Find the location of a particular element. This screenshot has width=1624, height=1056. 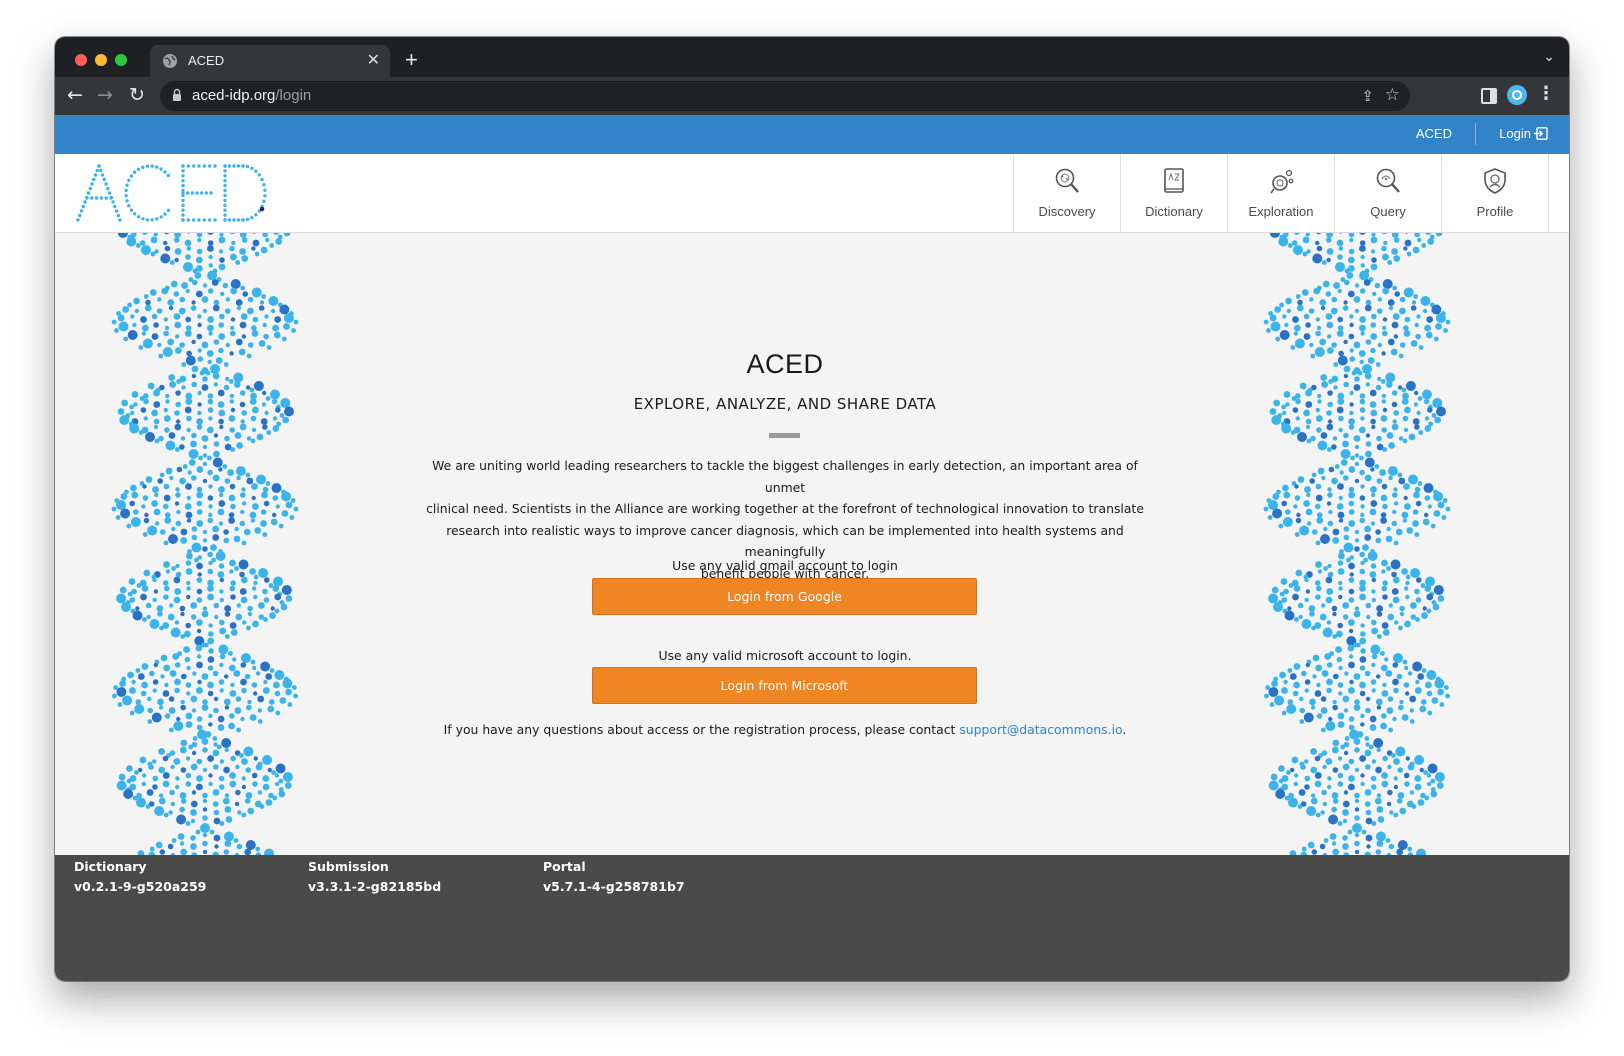

url-text: aced-idp.org/login is located at coordinates (252, 95).